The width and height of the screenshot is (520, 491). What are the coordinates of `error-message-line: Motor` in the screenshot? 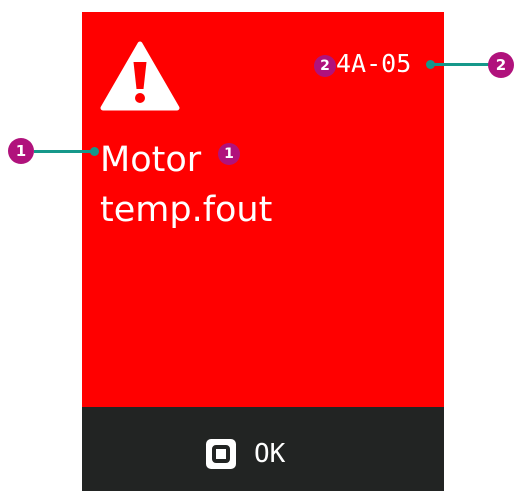 It's located at (151, 160).